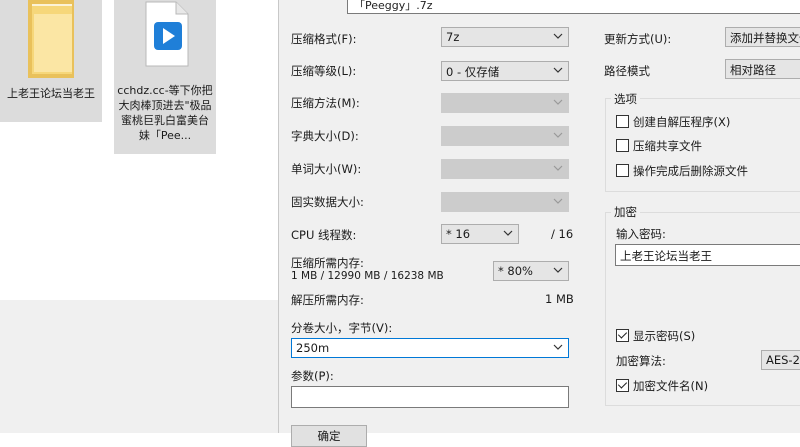 This screenshot has width=800, height=447. Describe the element at coordinates (458, 234) in the screenshot. I see `cpu-value: * 16` at that location.